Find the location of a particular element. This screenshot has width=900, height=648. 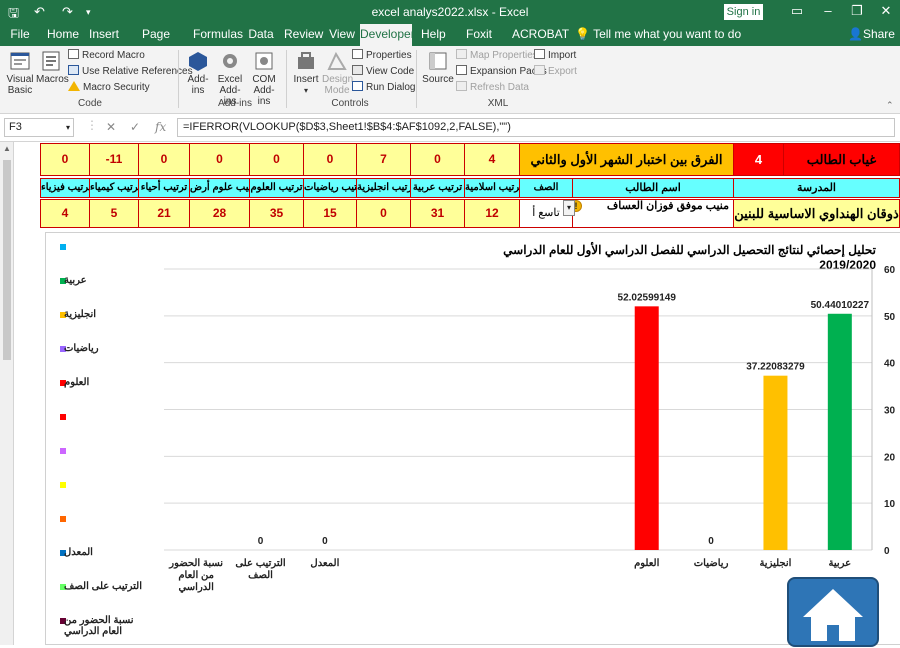

rank-header: ترتيب اسلامية is located at coordinates (492, 188).